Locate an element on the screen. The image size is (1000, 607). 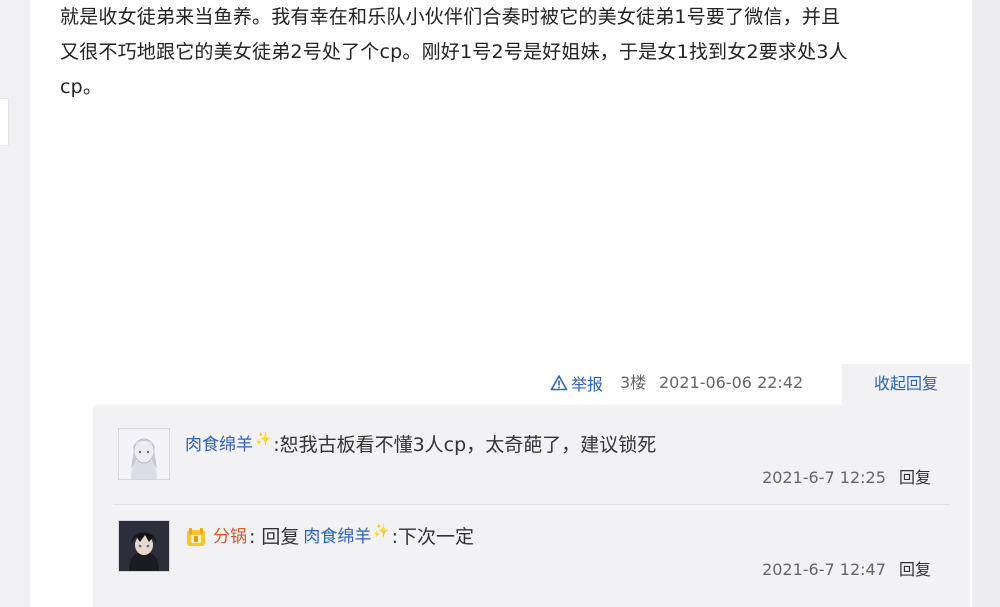
left-side-tab is located at coordinates (4, 122).